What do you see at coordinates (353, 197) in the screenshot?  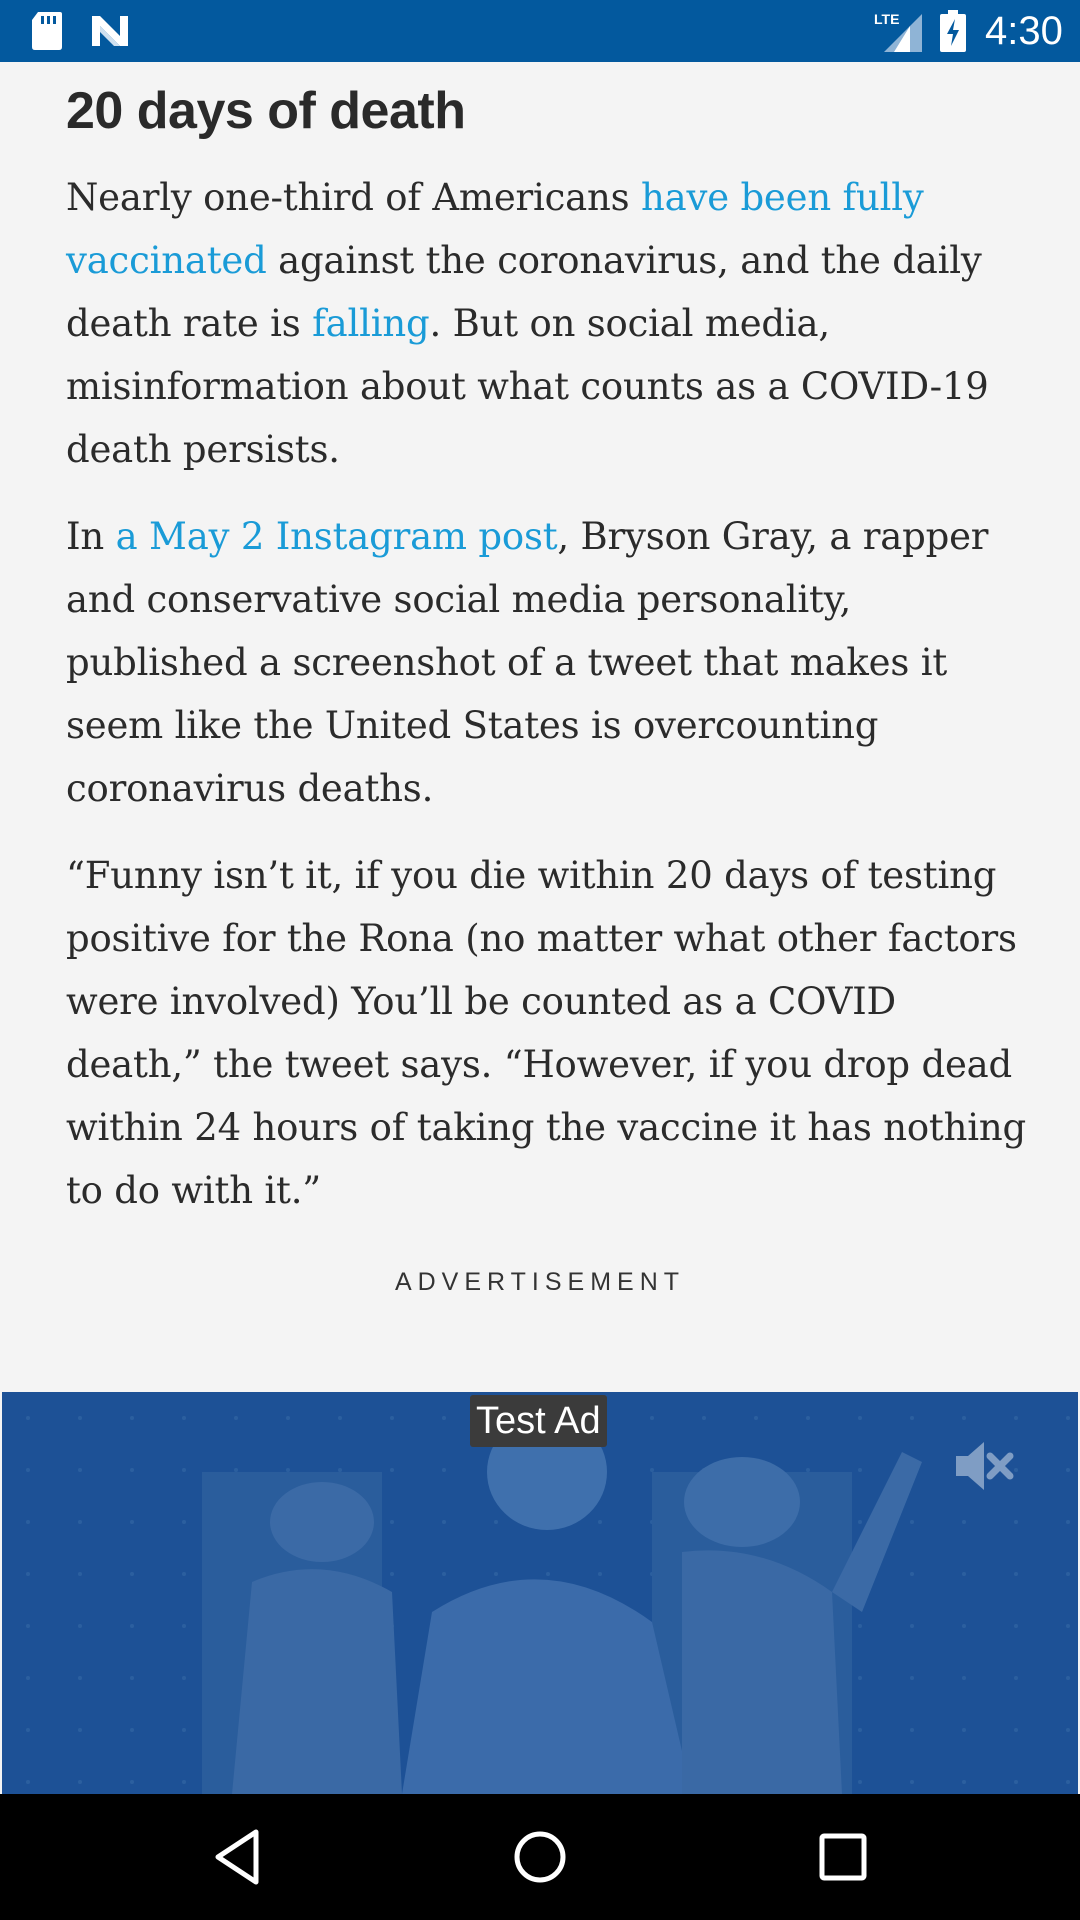 I see `paragraph-text: Nearly one-third of Americans` at bounding box center [353, 197].